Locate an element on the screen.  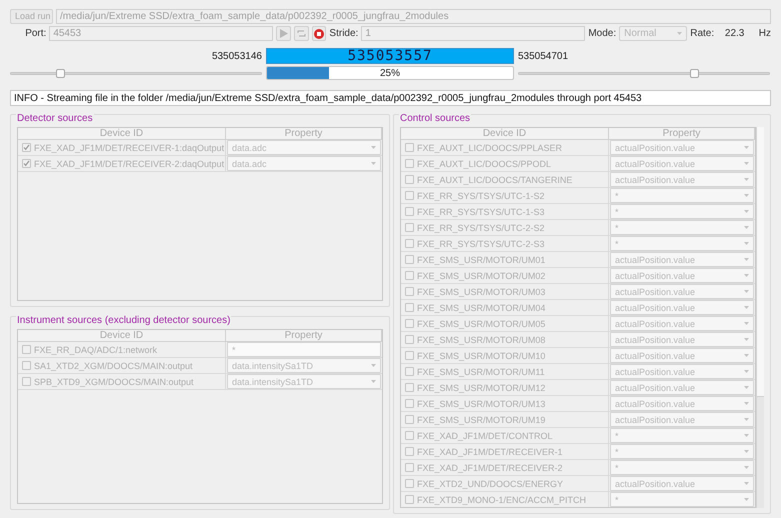
play-icon is located at coordinates (284, 33).